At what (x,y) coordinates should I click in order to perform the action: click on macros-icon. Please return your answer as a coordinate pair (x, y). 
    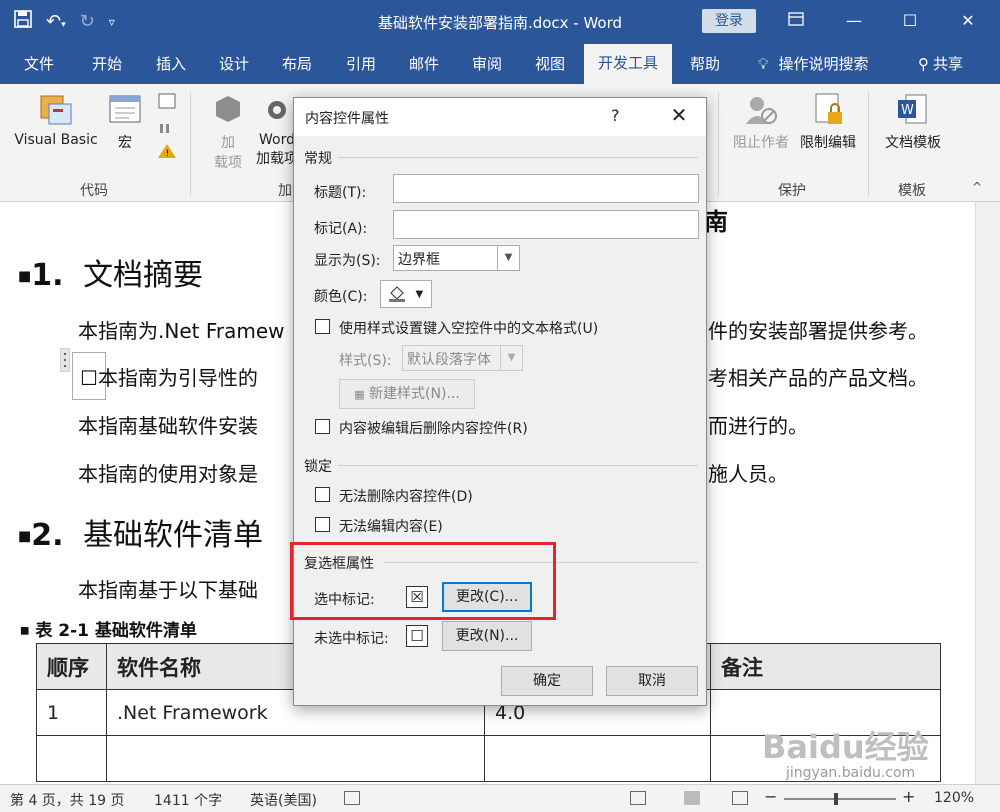
    Looking at the image, I should click on (125, 109).